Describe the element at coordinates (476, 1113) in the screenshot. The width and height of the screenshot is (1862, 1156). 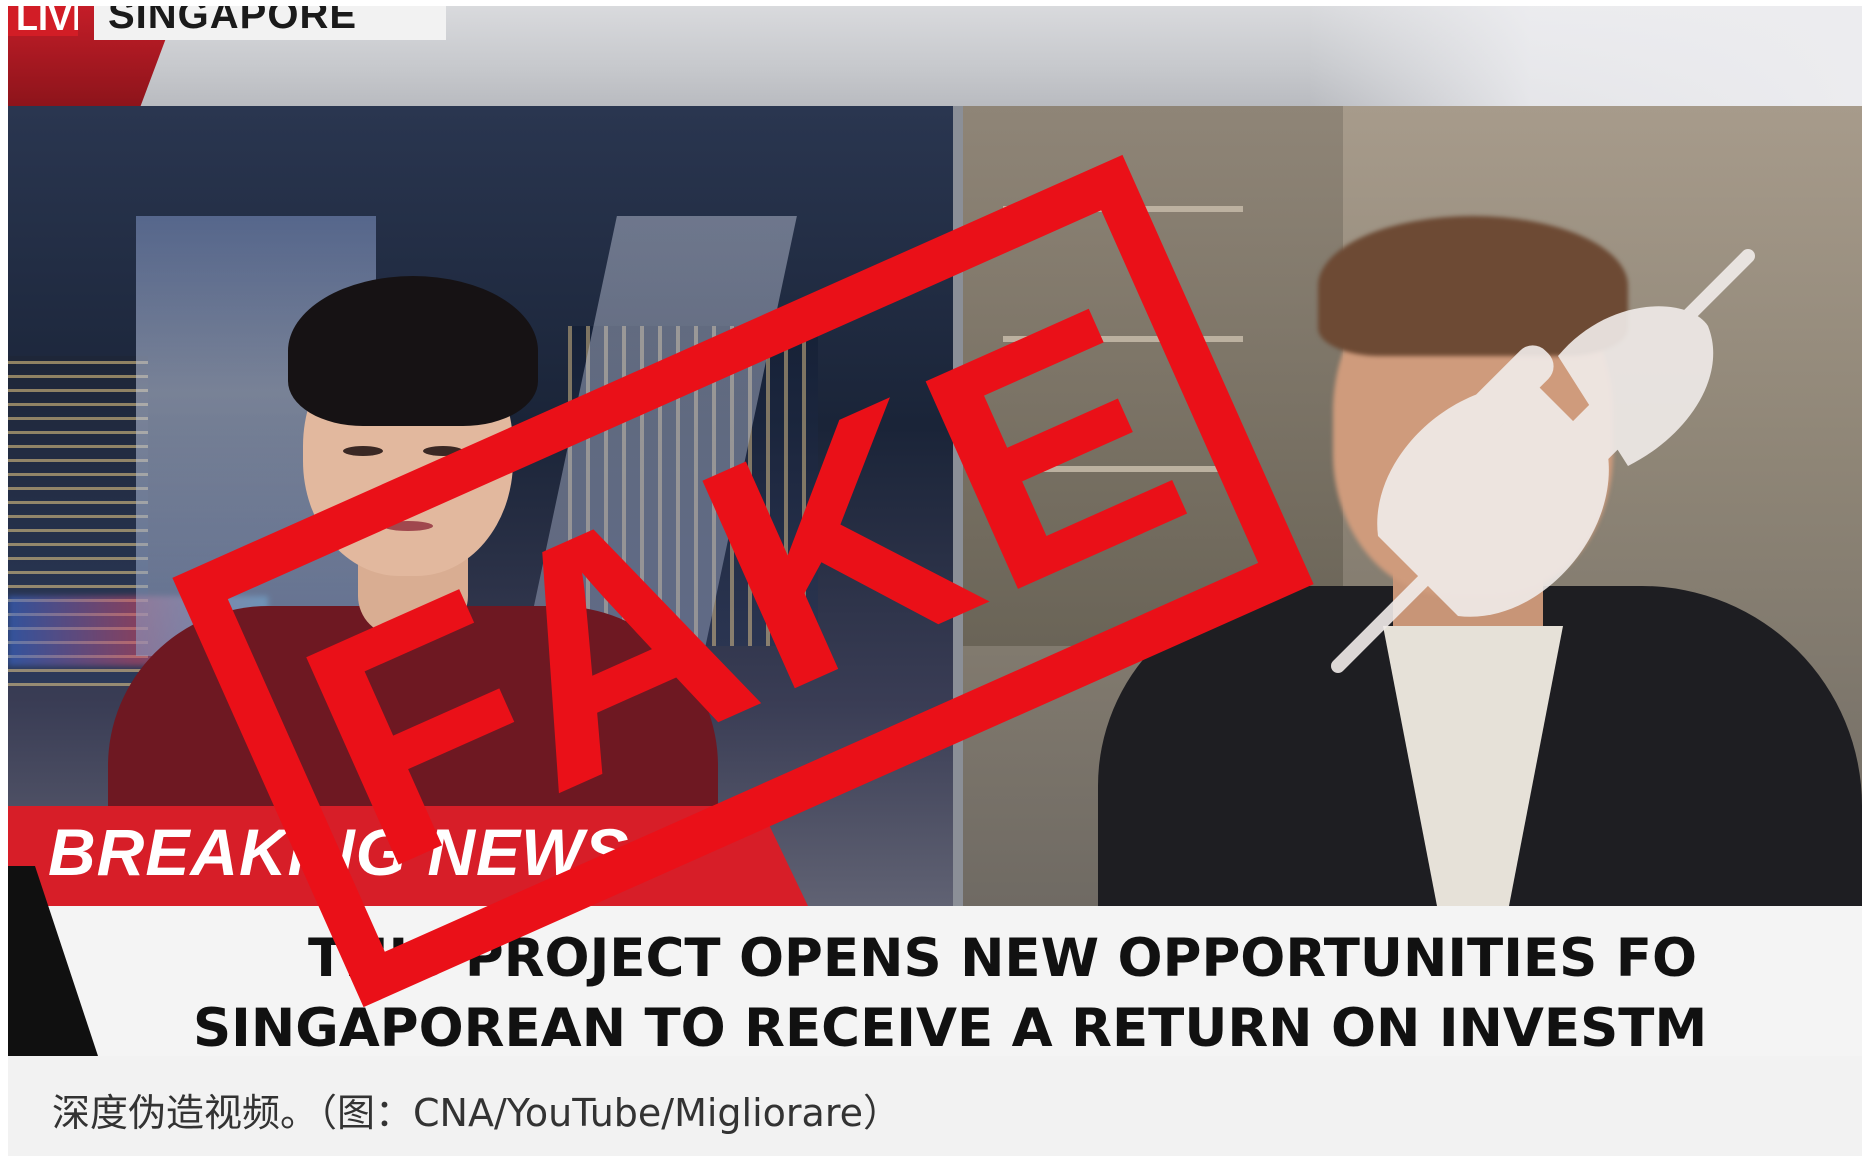
I see `image-caption: 深度伪造视频。（图：CNA/YouTube/Migliorare）` at that location.